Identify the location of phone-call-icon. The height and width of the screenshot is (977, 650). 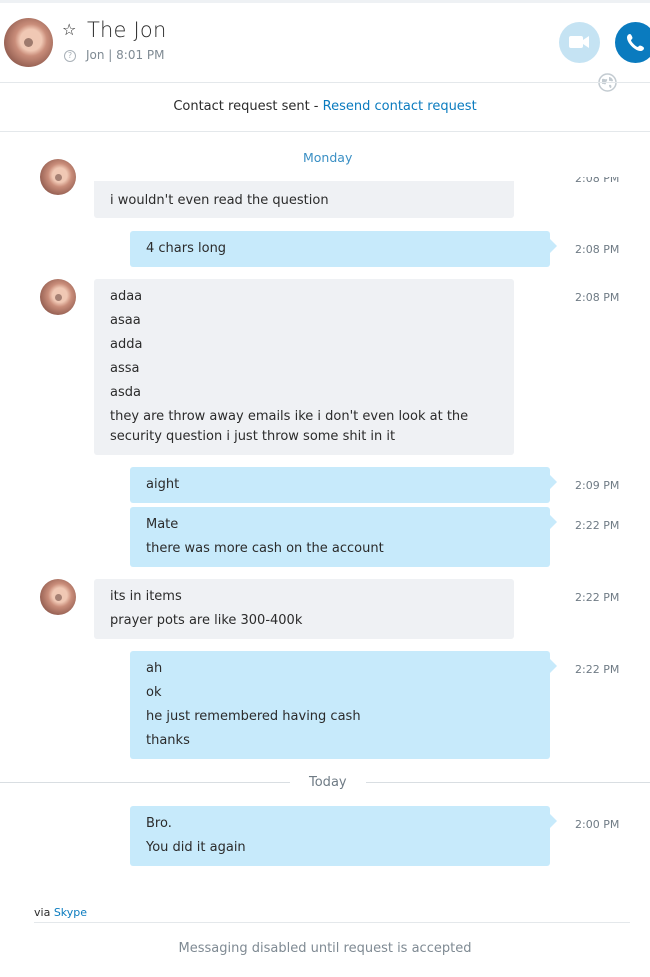
(635, 42).